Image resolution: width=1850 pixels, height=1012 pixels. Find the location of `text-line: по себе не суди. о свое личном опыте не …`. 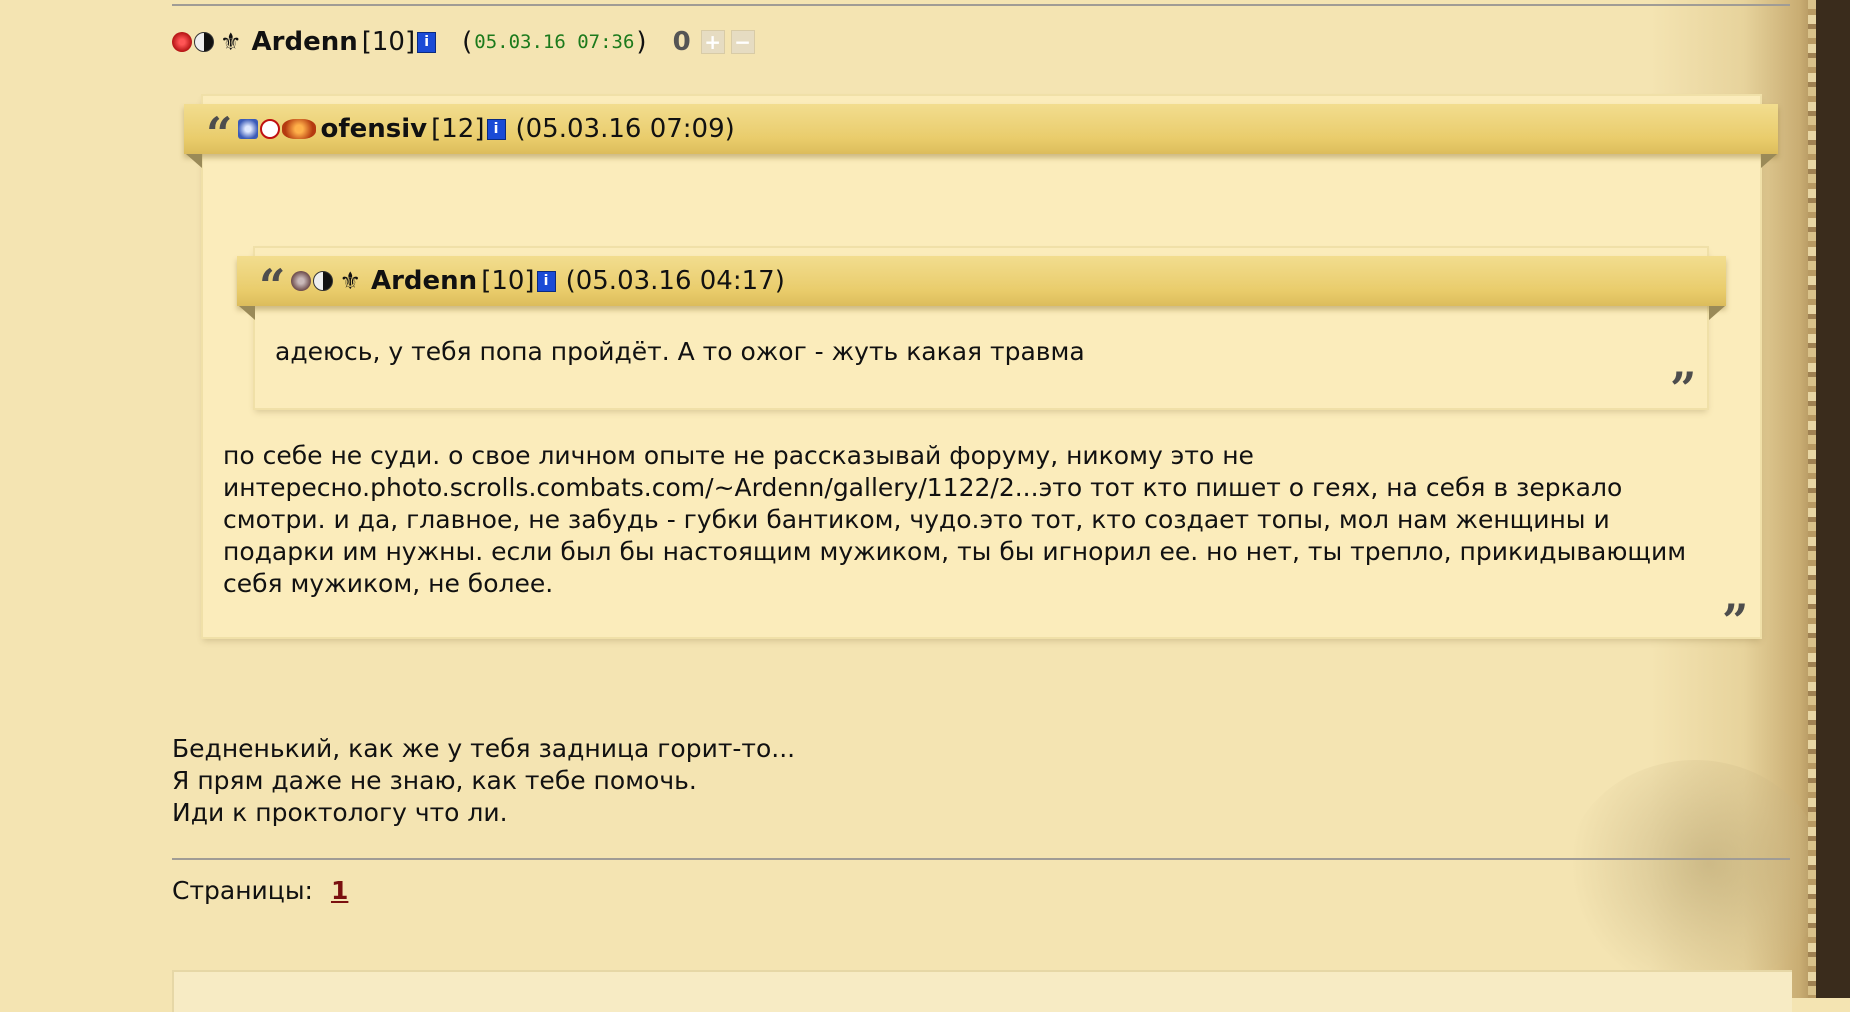

text-line: по себе не суди. о свое личном опыте не … is located at coordinates (738, 455).